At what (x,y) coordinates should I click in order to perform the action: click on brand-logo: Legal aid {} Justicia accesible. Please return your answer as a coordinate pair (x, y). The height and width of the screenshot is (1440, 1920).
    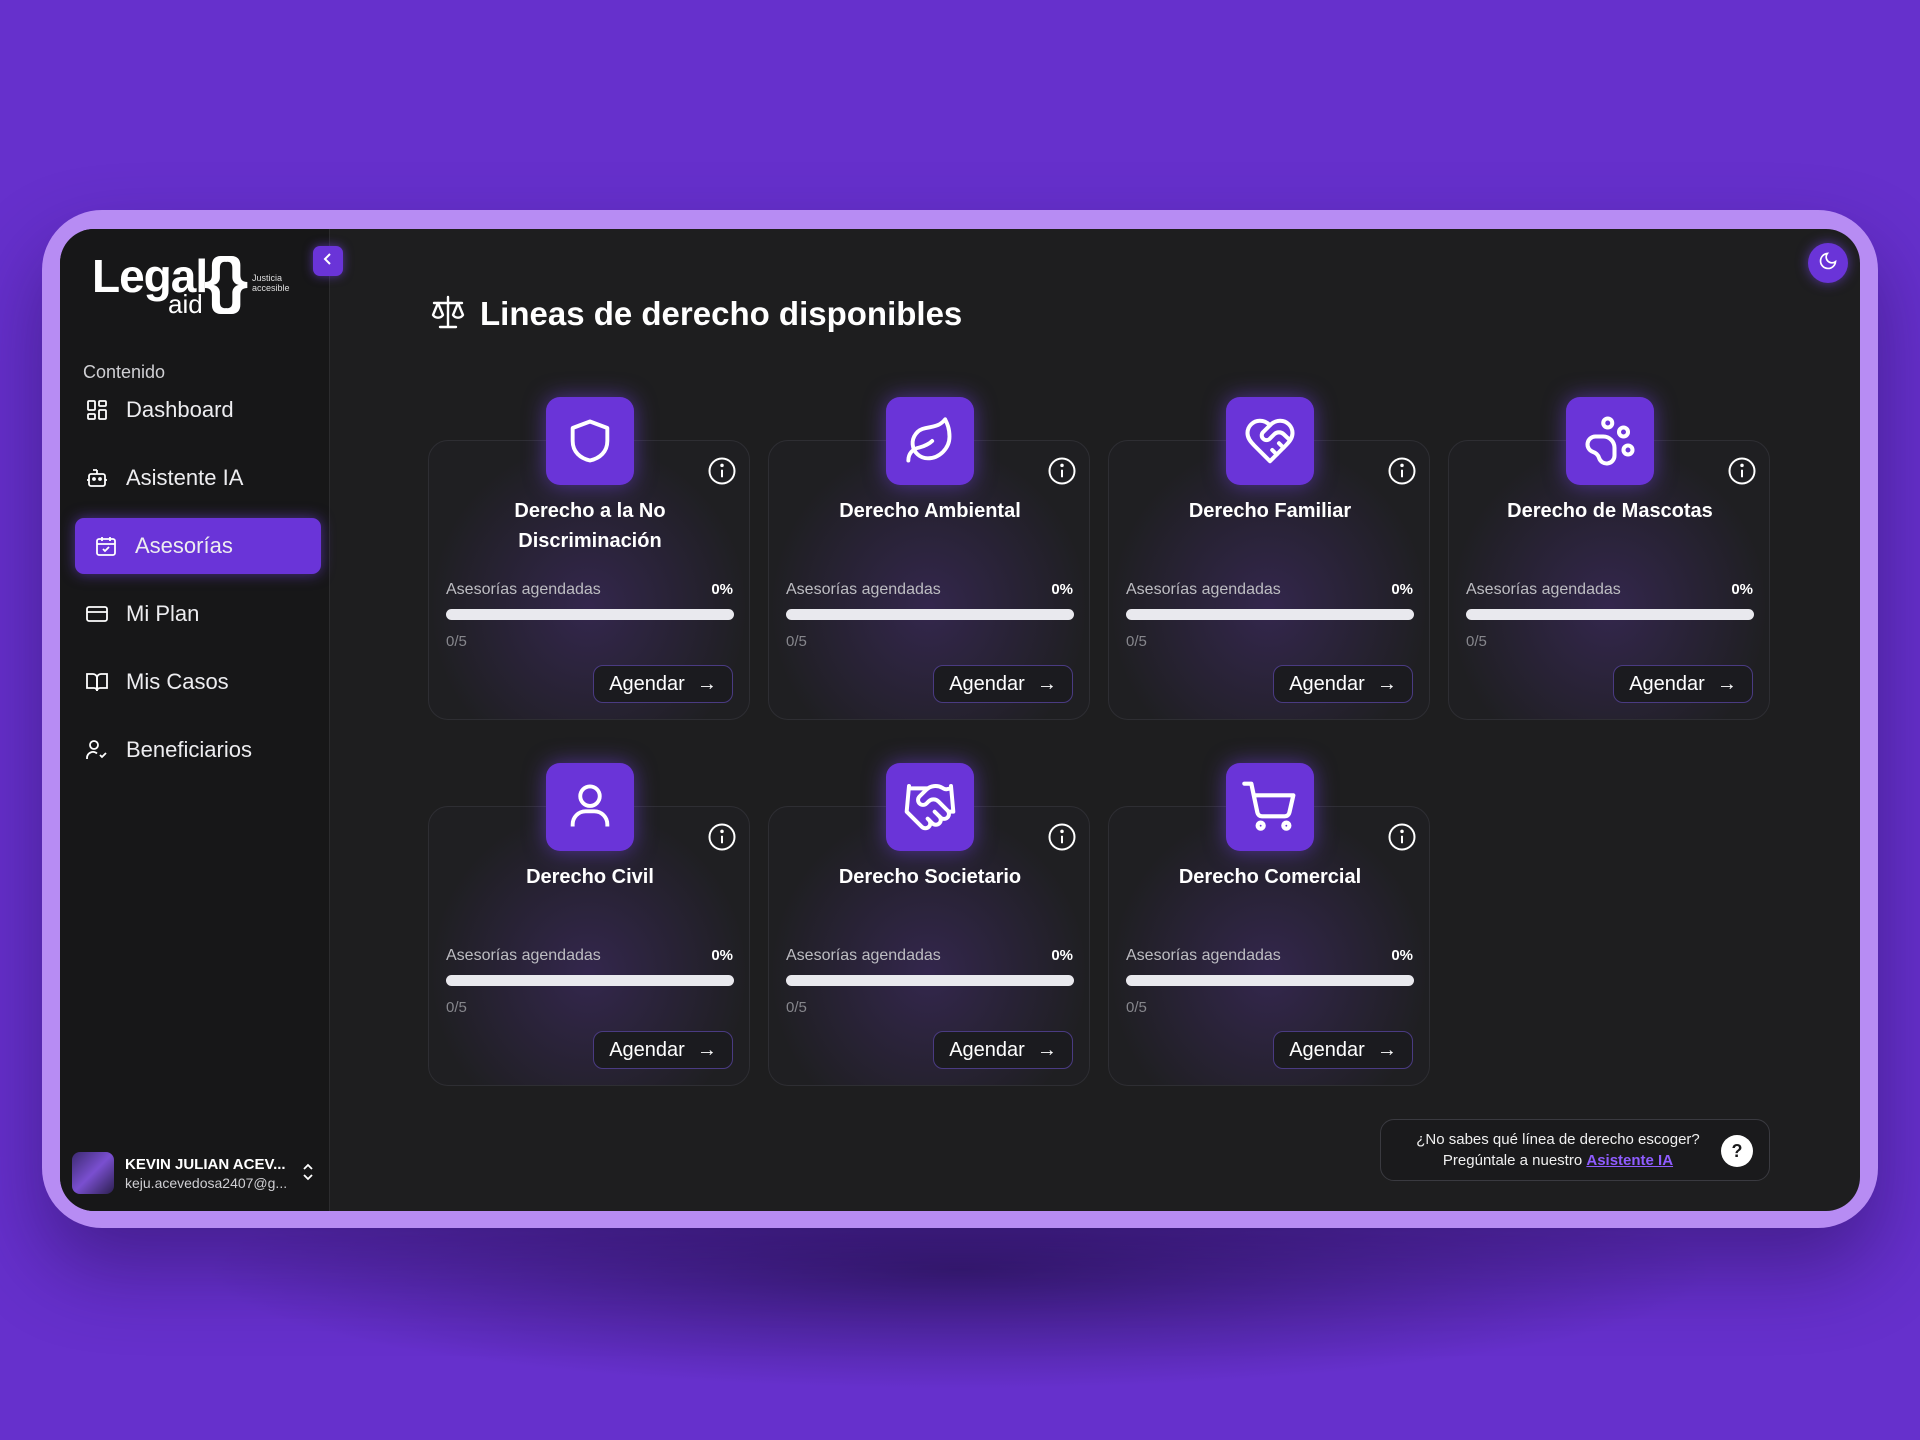
    Looking at the image, I should click on (197, 287).